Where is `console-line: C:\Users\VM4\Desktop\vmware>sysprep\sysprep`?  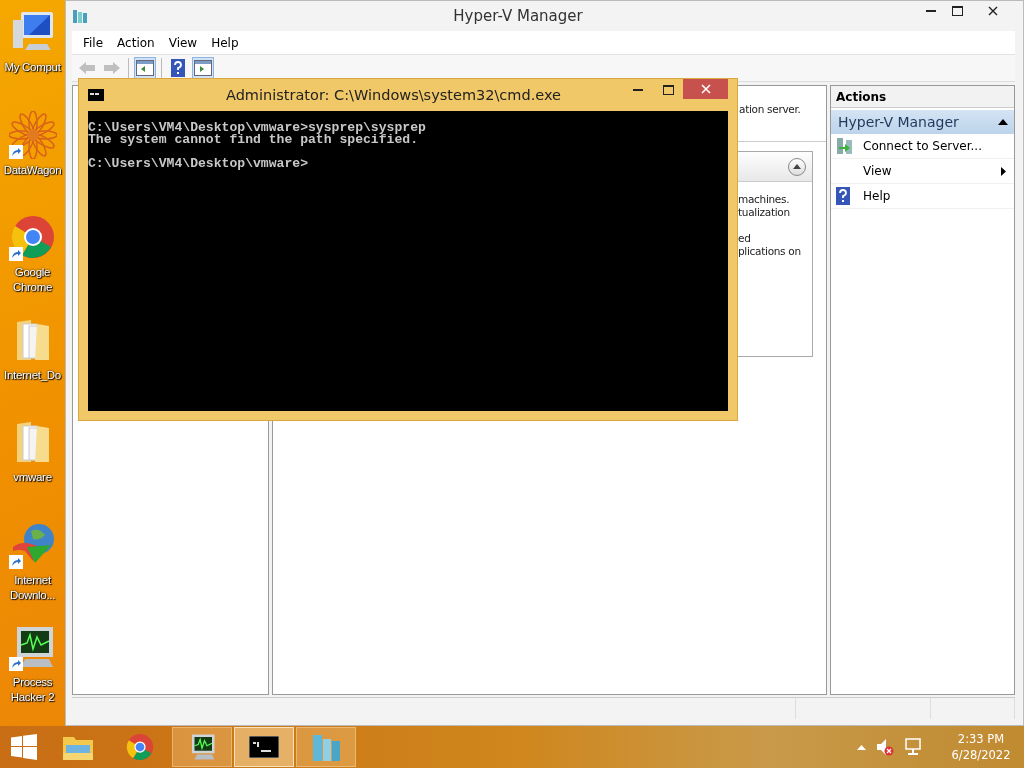
console-line: C:\Users\VM4\Desktop\vmware>sysprep\sysprep is located at coordinates (257, 128).